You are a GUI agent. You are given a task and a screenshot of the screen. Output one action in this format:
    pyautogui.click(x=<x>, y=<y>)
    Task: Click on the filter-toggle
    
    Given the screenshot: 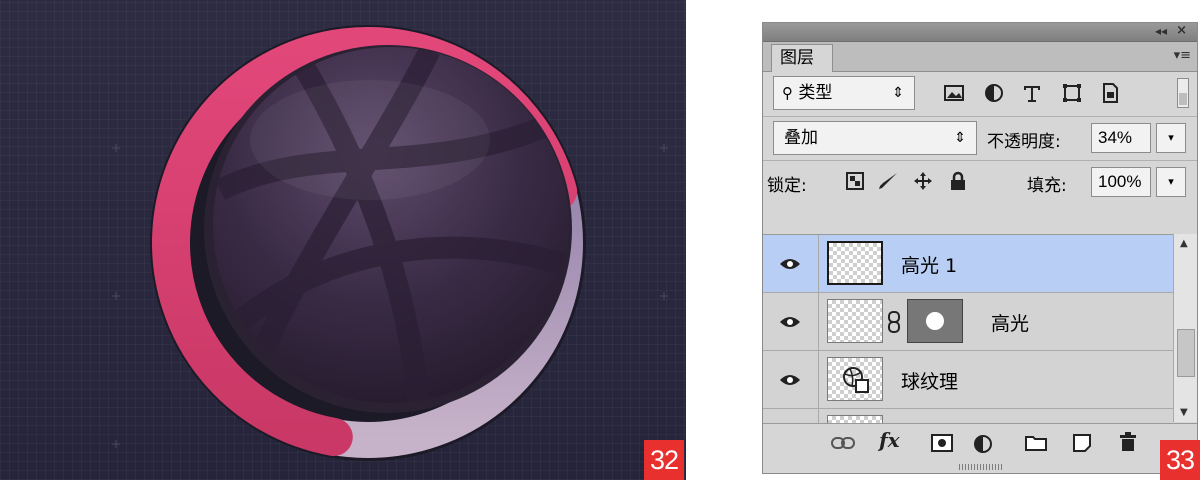 What is the action you would take?
    pyautogui.click(x=1183, y=93)
    